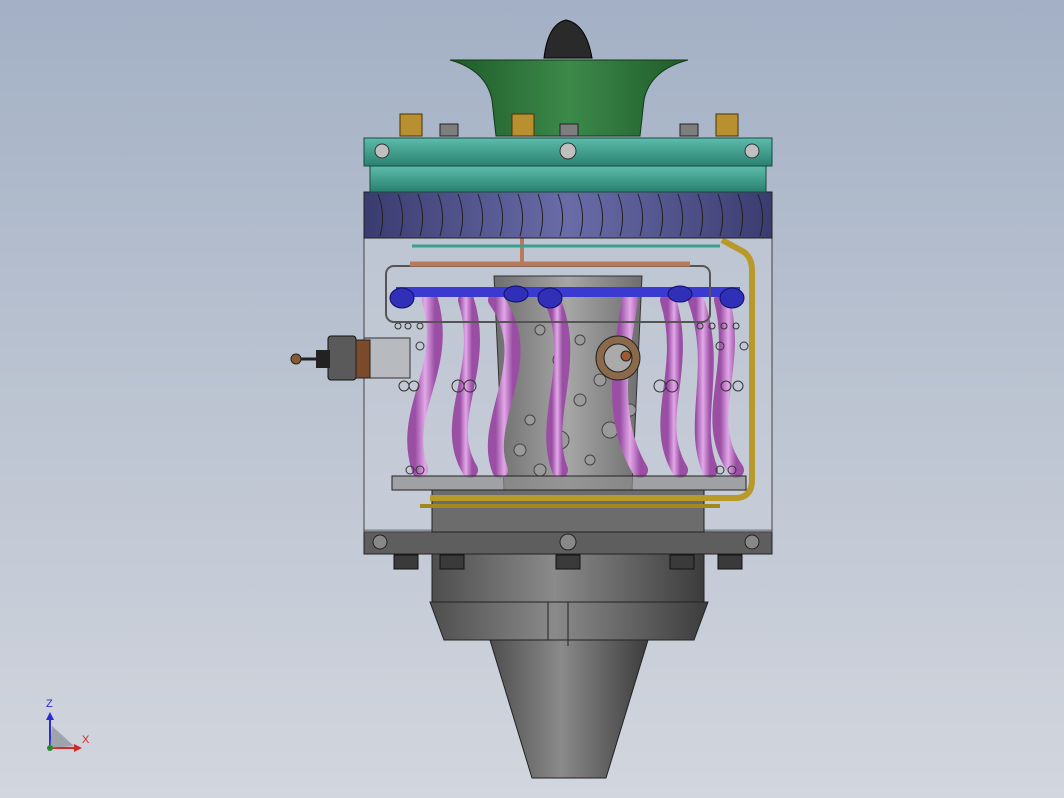 The width and height of the screenshot is (1064, 798). I want to click on igniter-fitting, so click(618, 358).